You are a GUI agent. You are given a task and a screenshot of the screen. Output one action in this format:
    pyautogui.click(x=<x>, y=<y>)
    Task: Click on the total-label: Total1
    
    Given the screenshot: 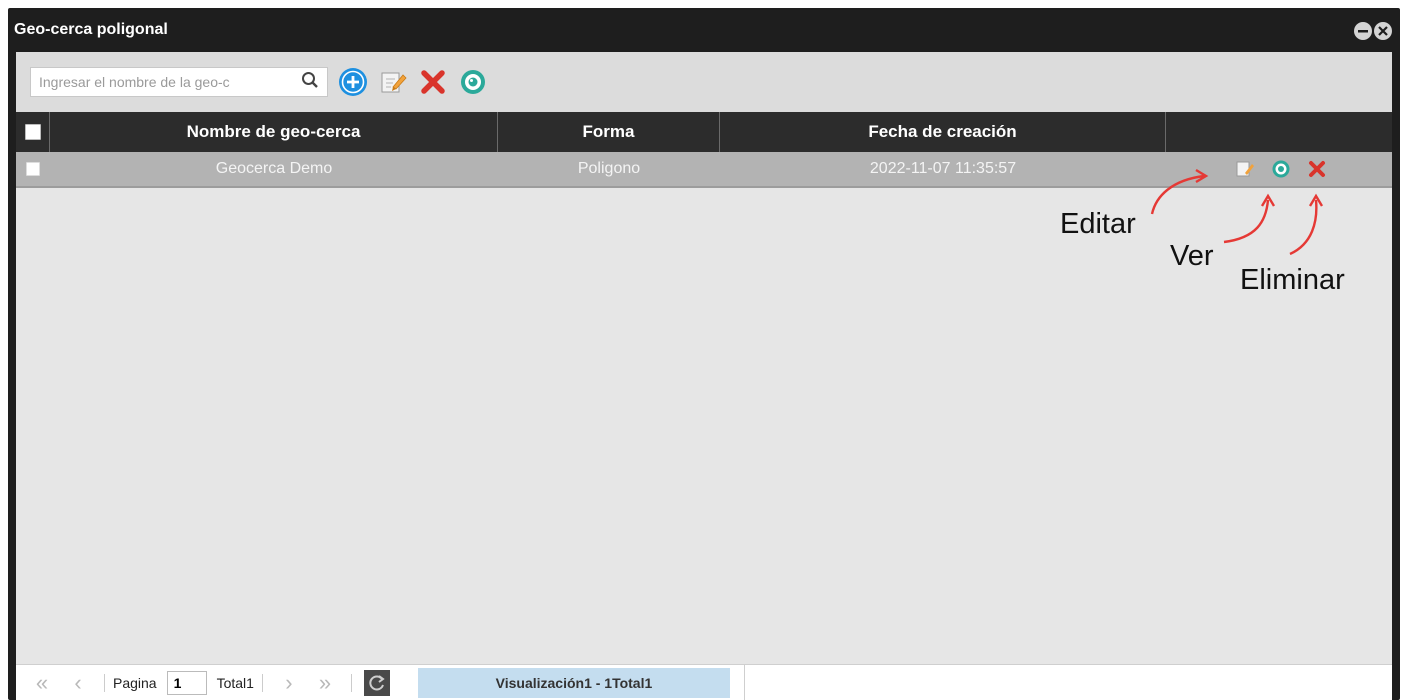 What is the action you would take?
    pyautogui.click(x=235, y=682)
    